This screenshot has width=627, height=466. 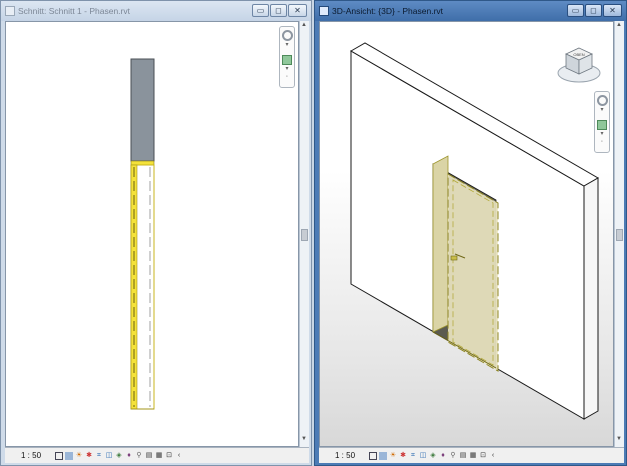 What do you see at coordinates (591, 298) in the screenshot?
I see `wall-end-face` at bounding box center [591, 298].